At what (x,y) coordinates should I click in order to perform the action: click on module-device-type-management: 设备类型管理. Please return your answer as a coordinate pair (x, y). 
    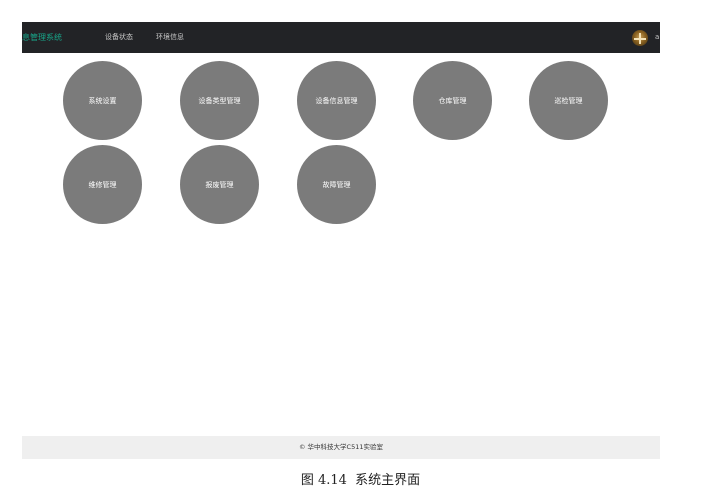
    Looking at the image, I should click on (219, 100).